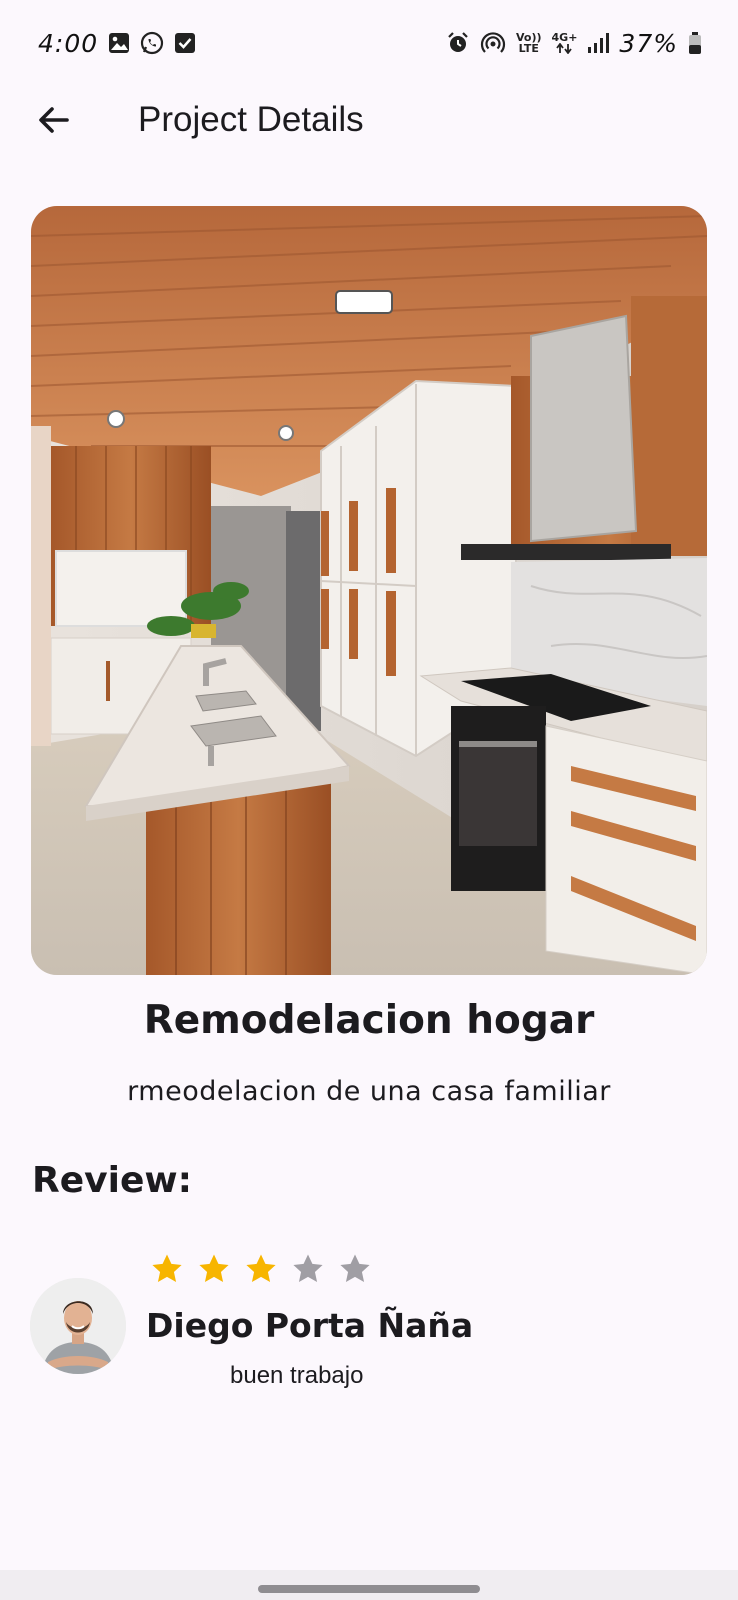  What do you see at coordinates (68, 43) in the screenshot?
I see `status-time: 4:00` at bounding box center [68, 43].